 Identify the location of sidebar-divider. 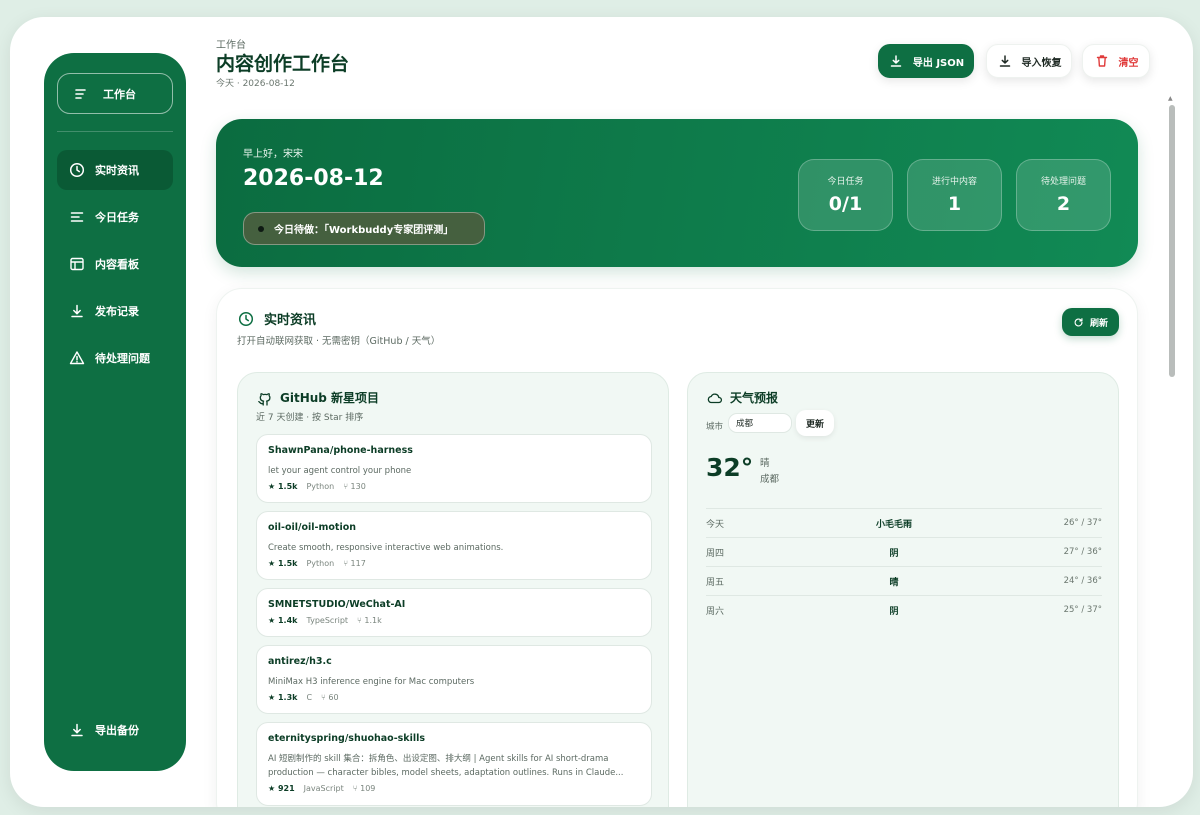
(115, 131).